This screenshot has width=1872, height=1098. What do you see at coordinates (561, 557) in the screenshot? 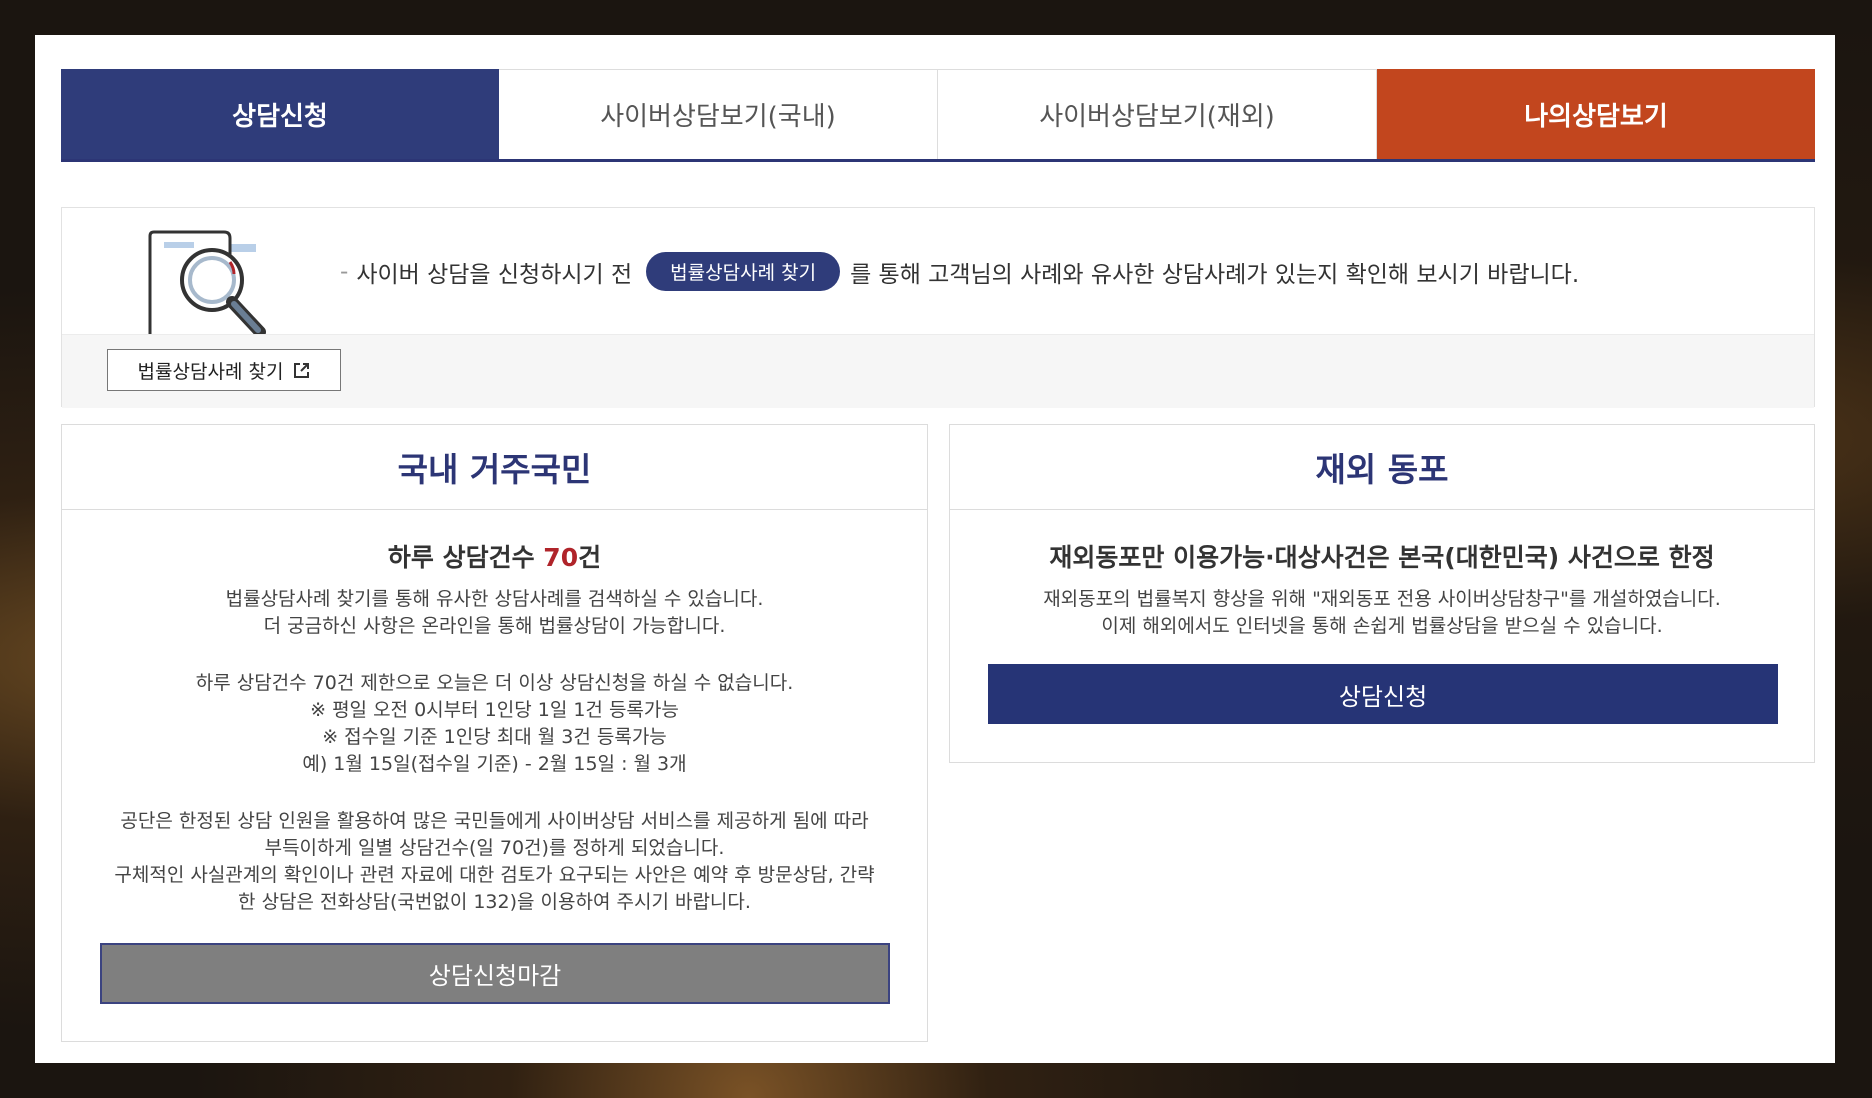
I see `domestic-lead-count: 70` at bounding box center [561, 557].